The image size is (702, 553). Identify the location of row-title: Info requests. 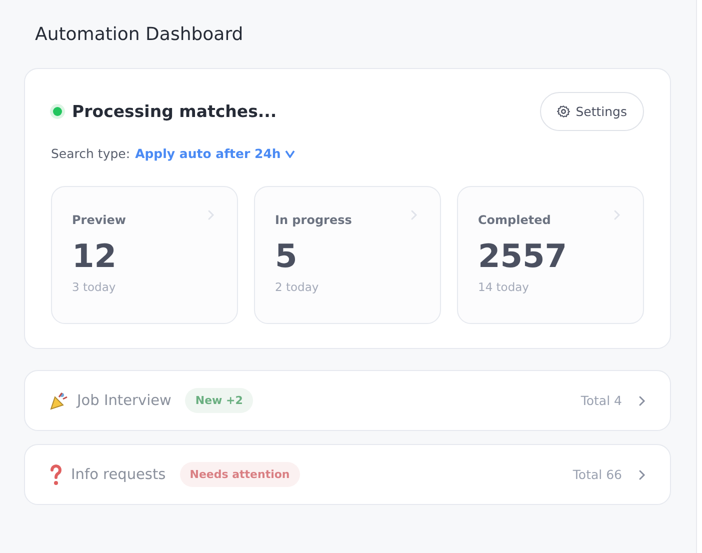
(118, 474).